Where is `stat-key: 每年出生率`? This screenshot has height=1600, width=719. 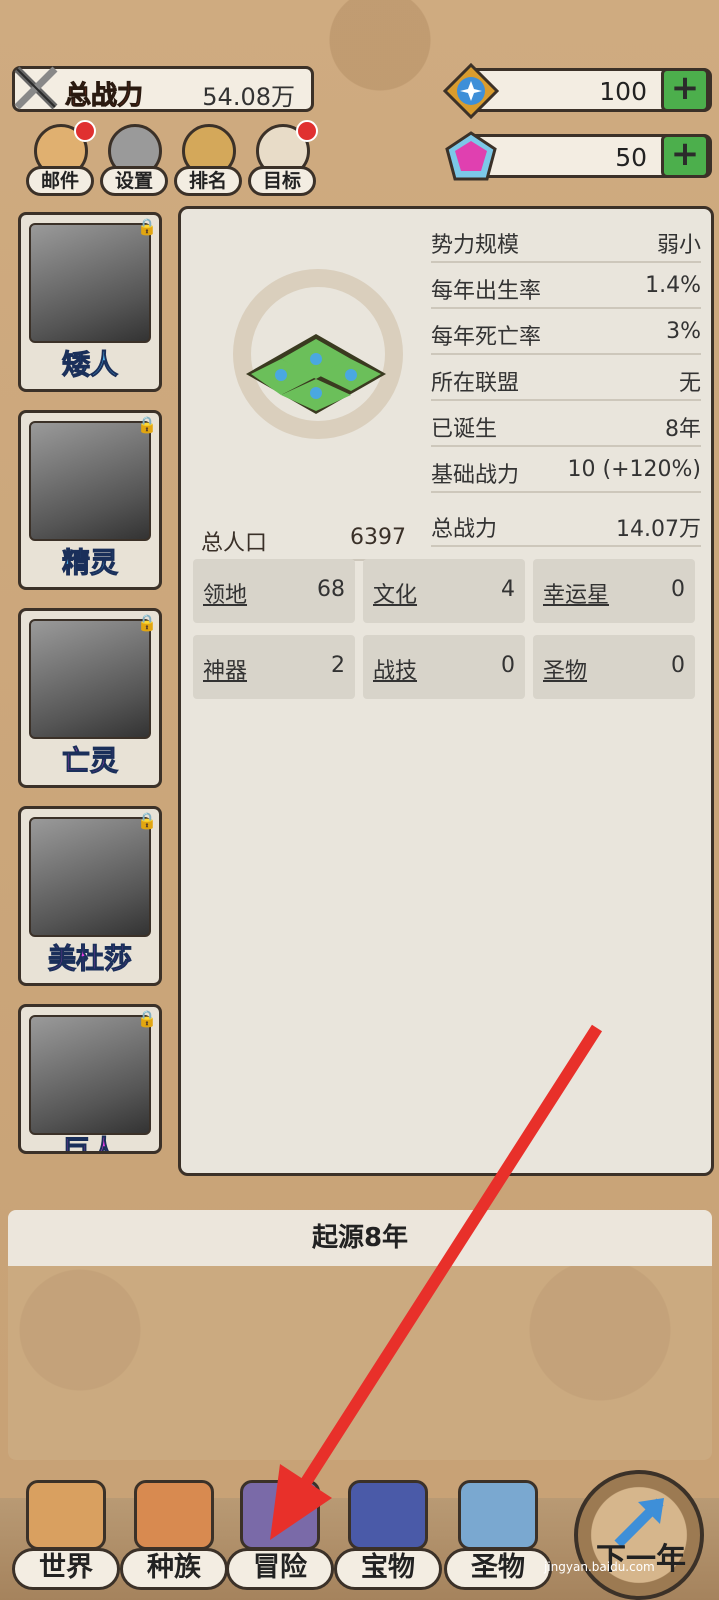
stat-key: 每年出生率 is located at coordinates (486, 291).